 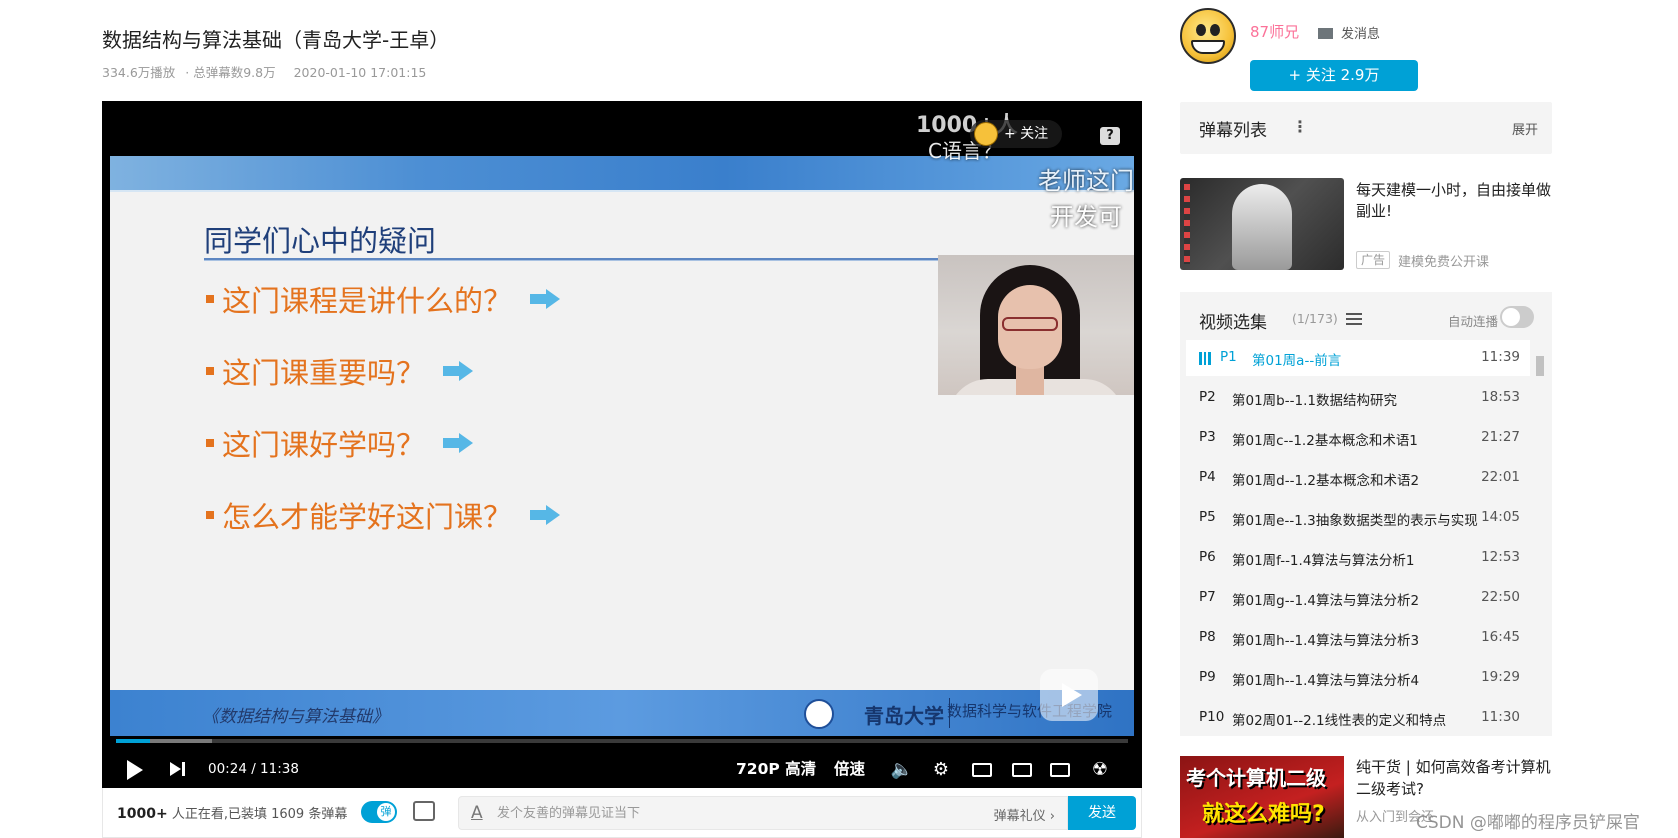 I want to click on danmaku-sending-bar: 1000+ 人正在看,已装填 1609 条弹幕 弹 A 弹幕礼仪 › 发送, so click(x=622, y=813).